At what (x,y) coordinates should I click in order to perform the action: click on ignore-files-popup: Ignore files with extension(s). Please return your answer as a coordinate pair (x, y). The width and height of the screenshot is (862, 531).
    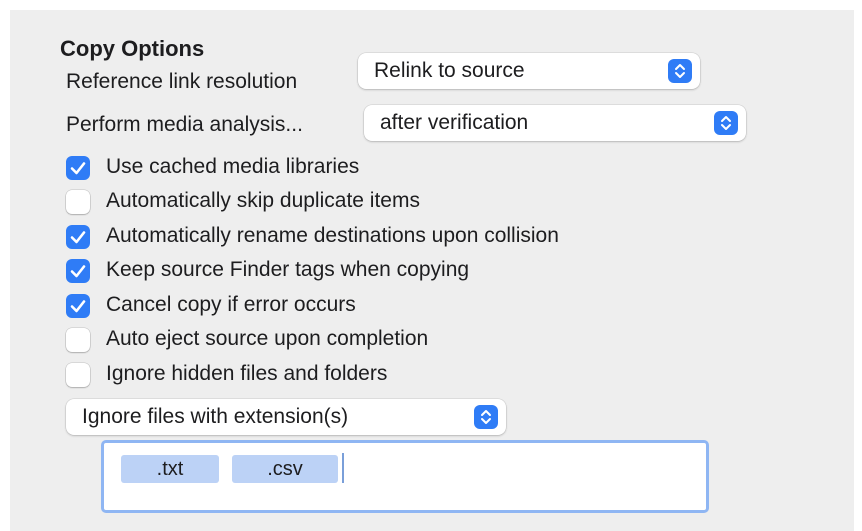
    Looking at the image, I should click on (286, 417).